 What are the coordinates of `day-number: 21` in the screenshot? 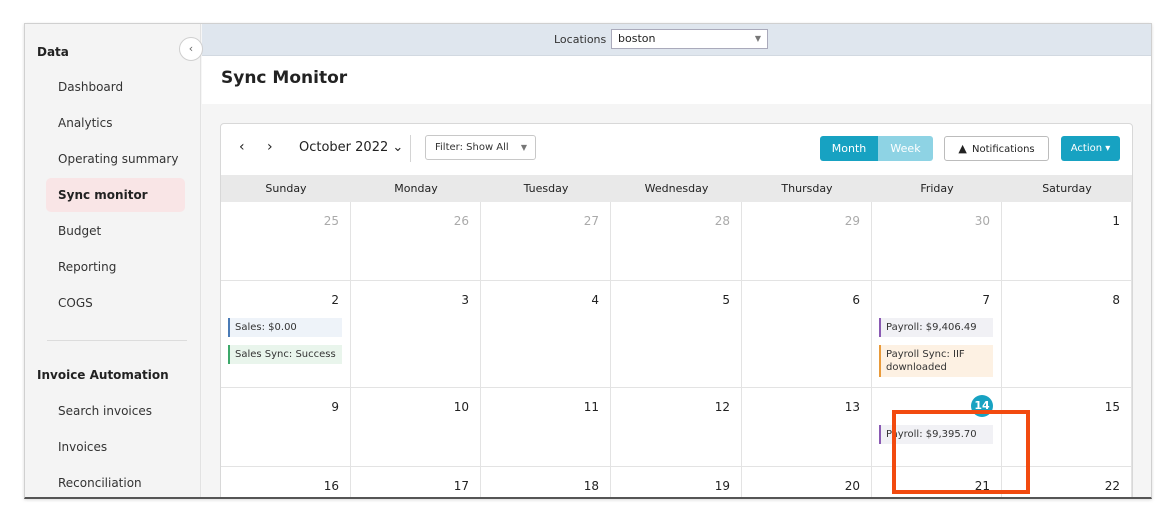 It's located at (982, 486).